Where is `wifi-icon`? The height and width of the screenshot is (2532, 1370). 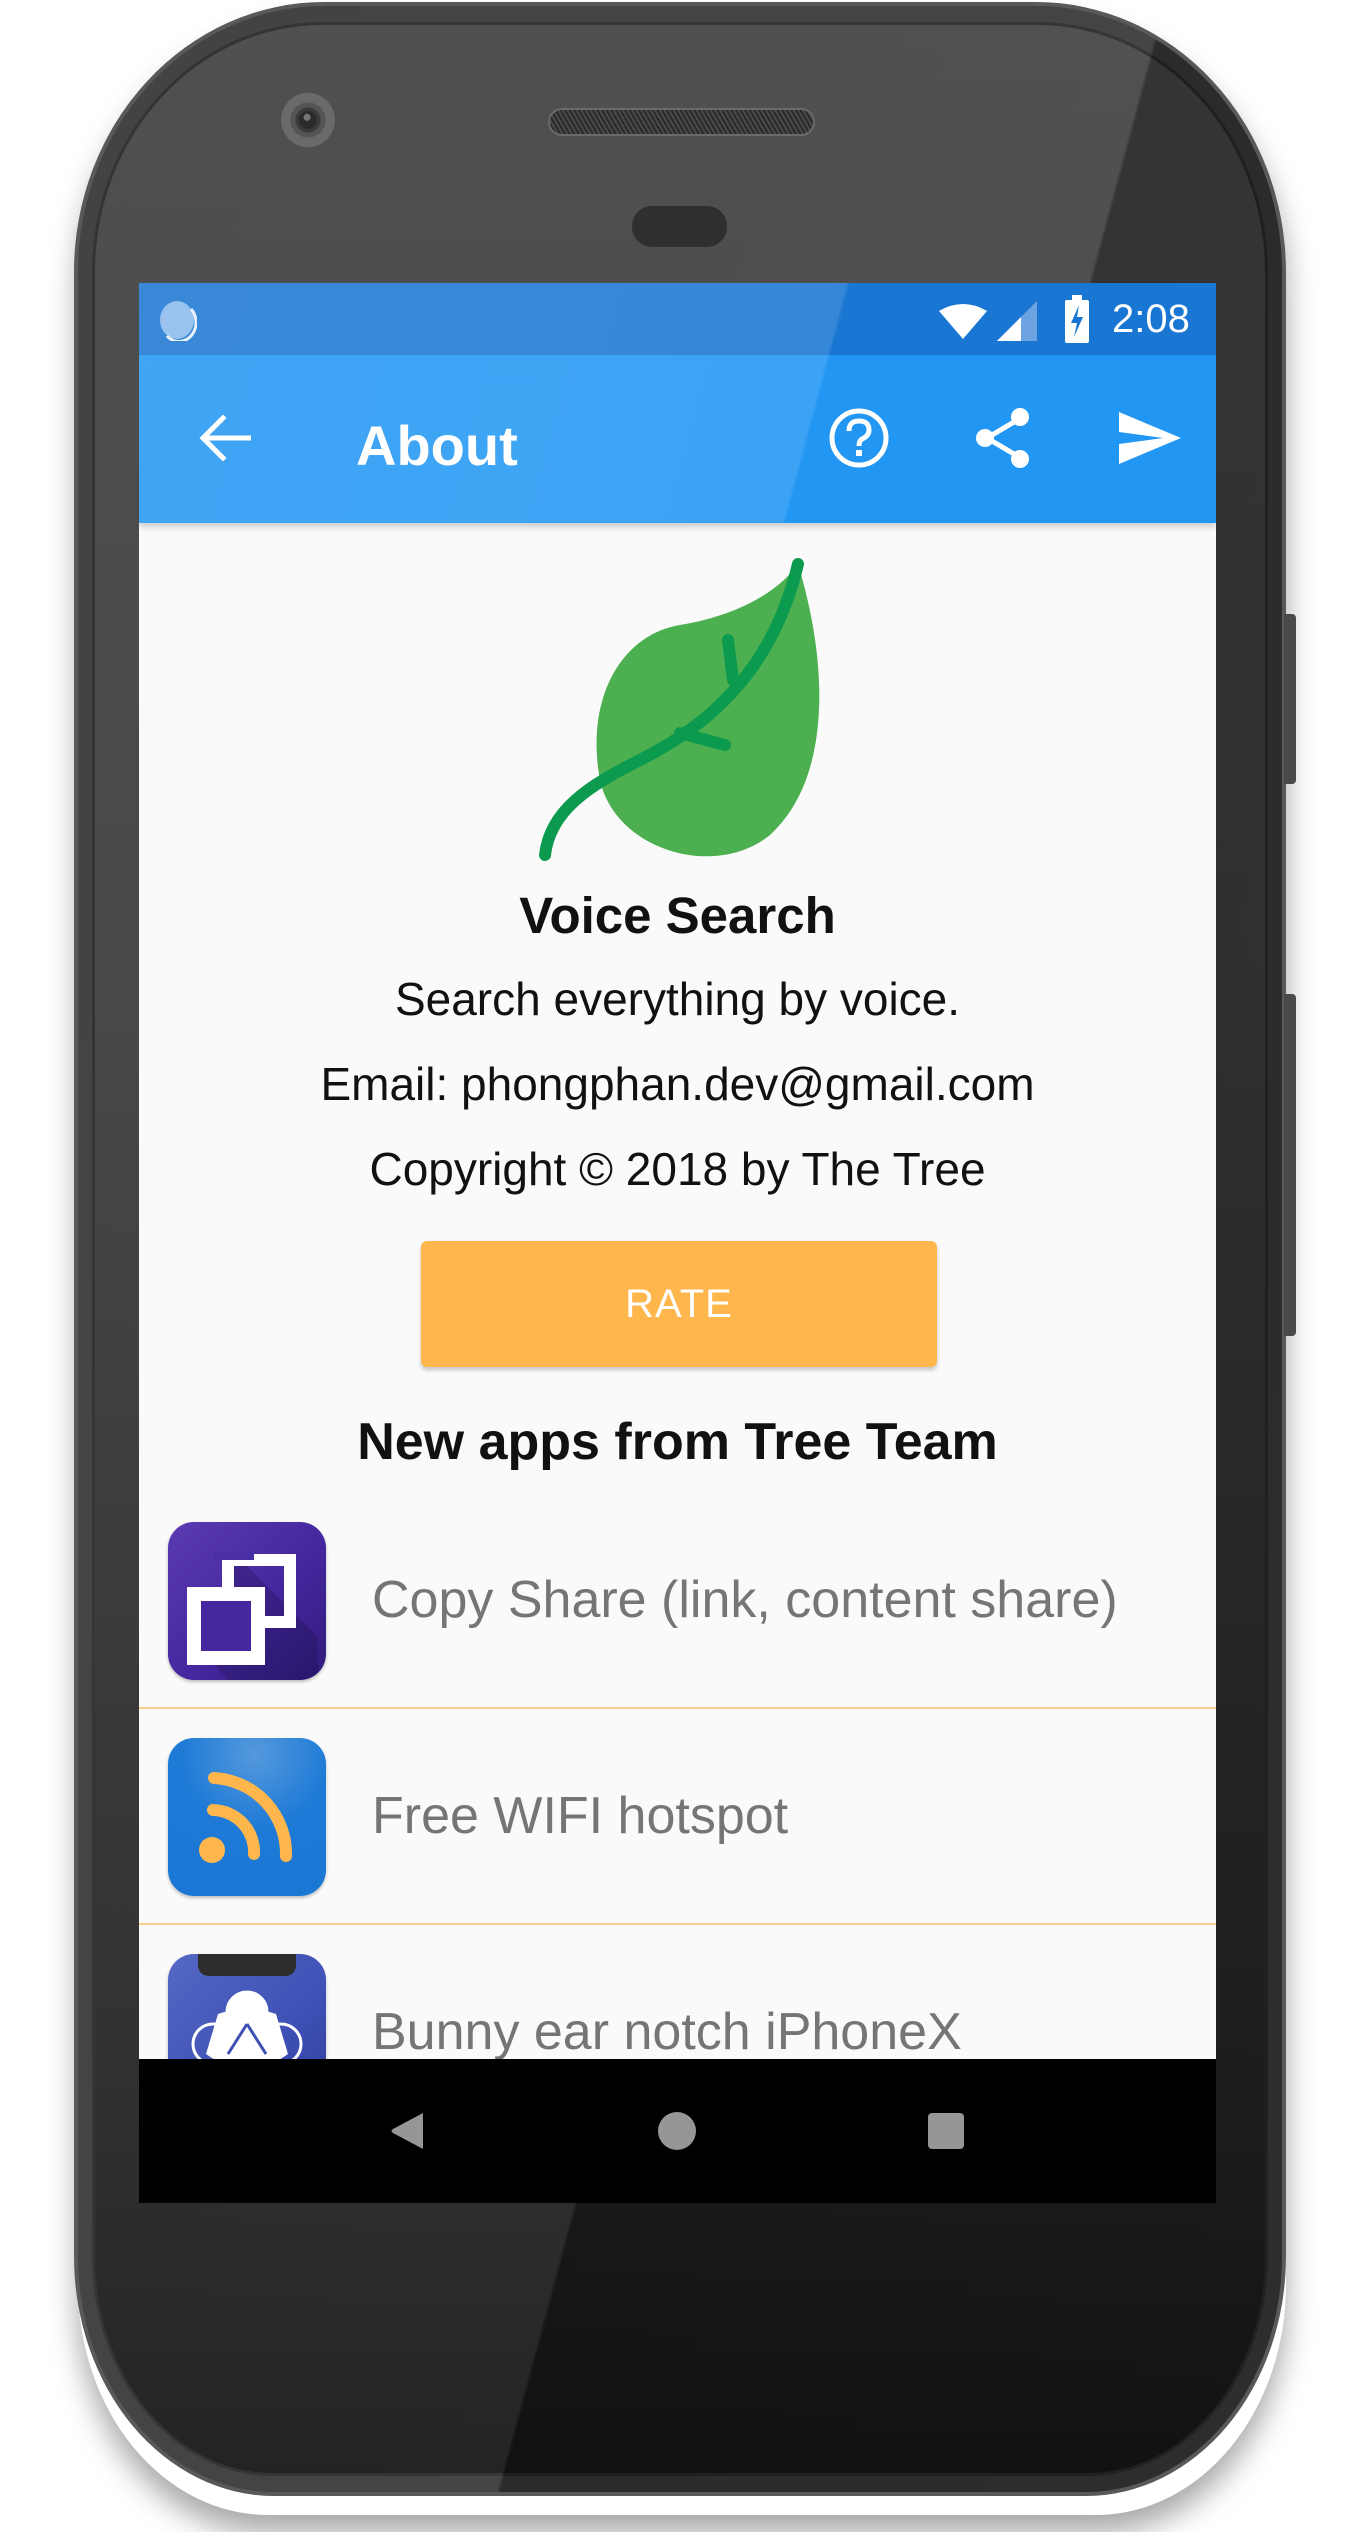
wifi-icon is located at coordinates (963, 321).